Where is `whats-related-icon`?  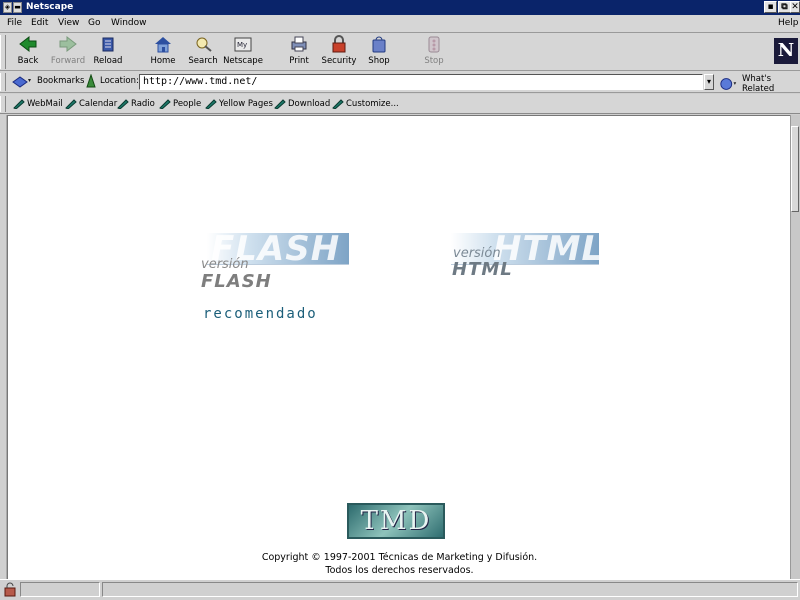 whats-related-icon is located at coordinates (728, 84).